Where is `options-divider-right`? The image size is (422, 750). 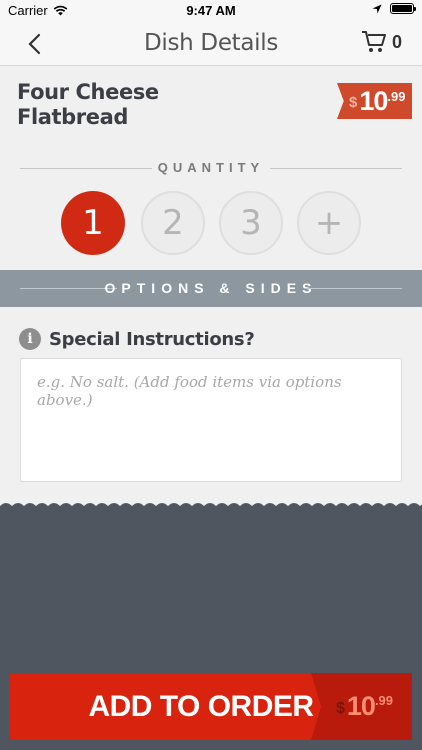
options-divider-right is located at coordinates (353, 288).